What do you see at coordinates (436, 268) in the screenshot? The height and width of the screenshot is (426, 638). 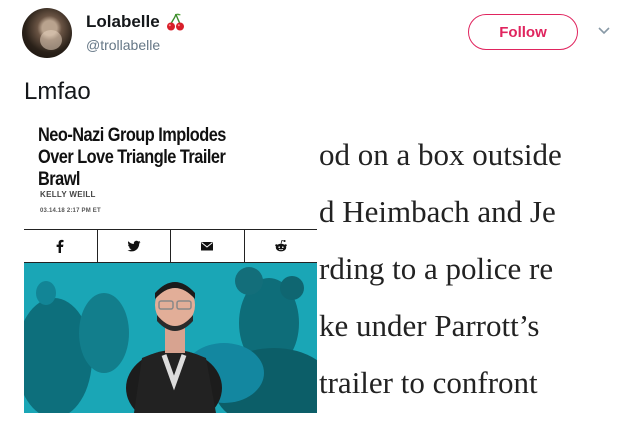 I see `body-line: rding to a police re` at bounding box center [436, 268].